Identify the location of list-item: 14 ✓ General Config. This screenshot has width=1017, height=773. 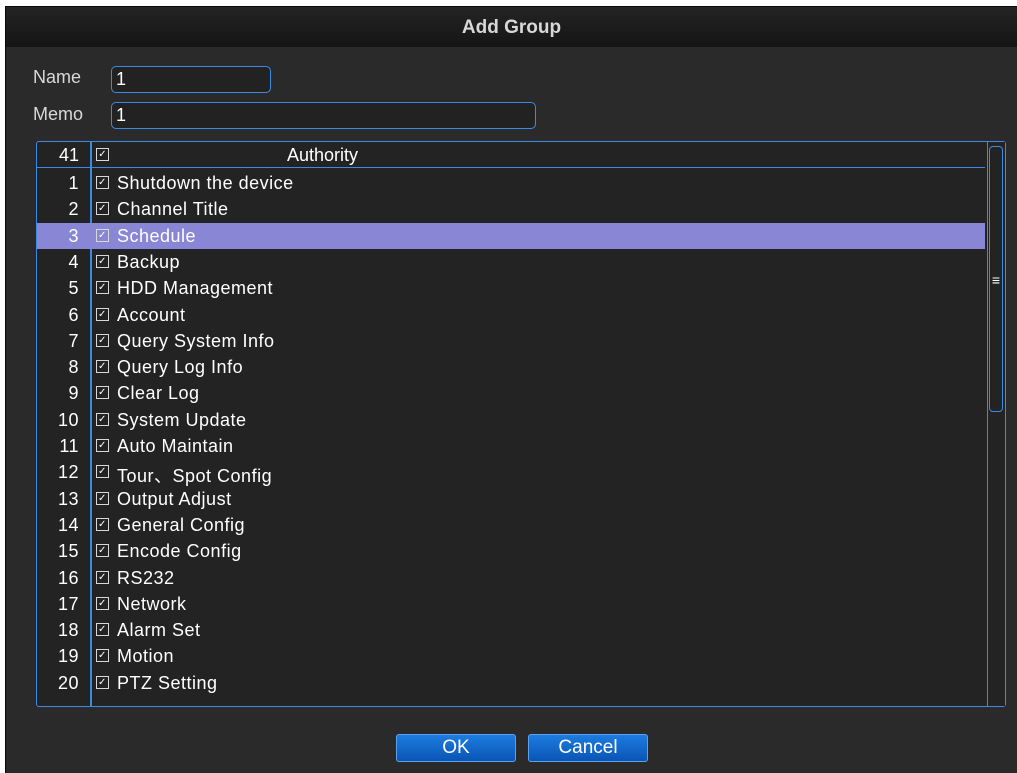
(511, 525).